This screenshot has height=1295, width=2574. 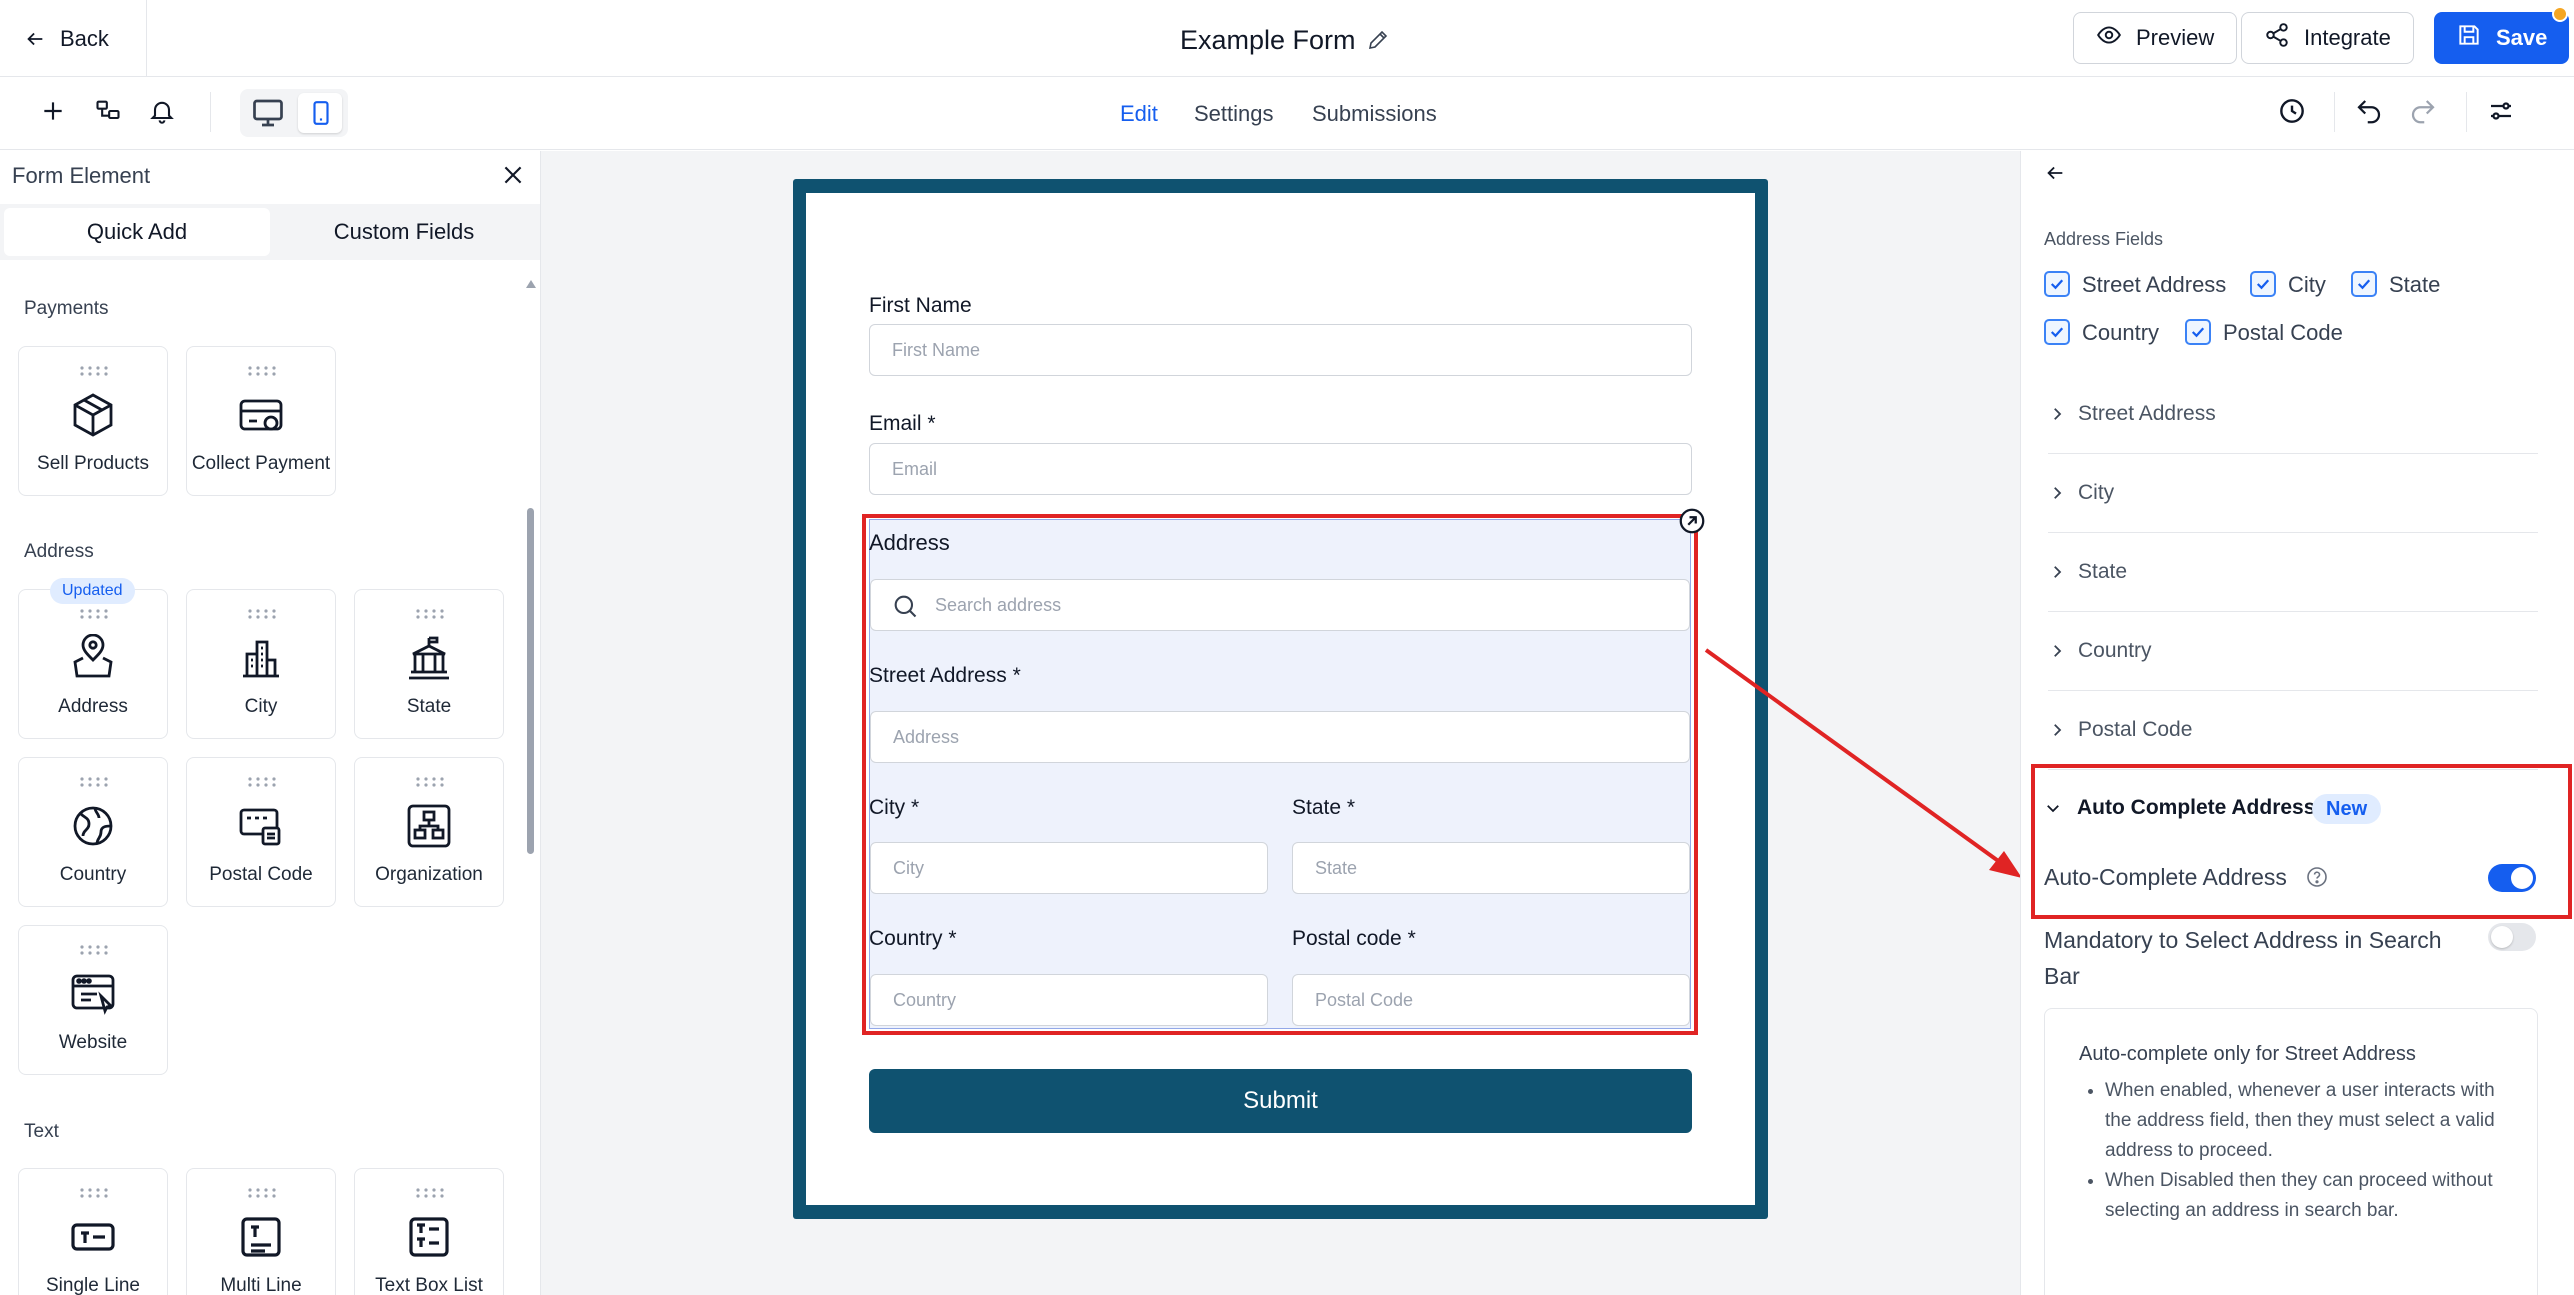 What do you see at coordinates (513, 175) in the screenshot?
I see `close-icon` at bounding box center [513, 175].